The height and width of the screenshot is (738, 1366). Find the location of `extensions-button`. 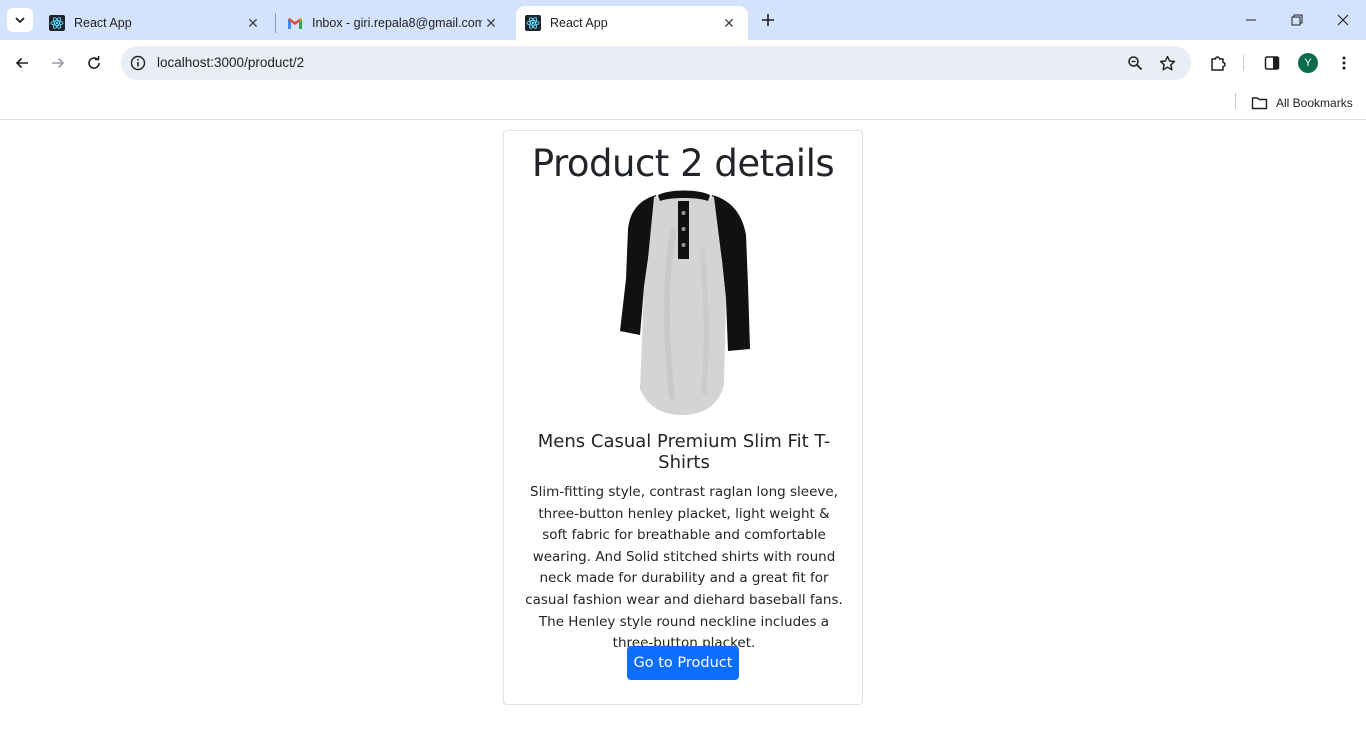

extensions-button is located at coordinates (1218, 63).